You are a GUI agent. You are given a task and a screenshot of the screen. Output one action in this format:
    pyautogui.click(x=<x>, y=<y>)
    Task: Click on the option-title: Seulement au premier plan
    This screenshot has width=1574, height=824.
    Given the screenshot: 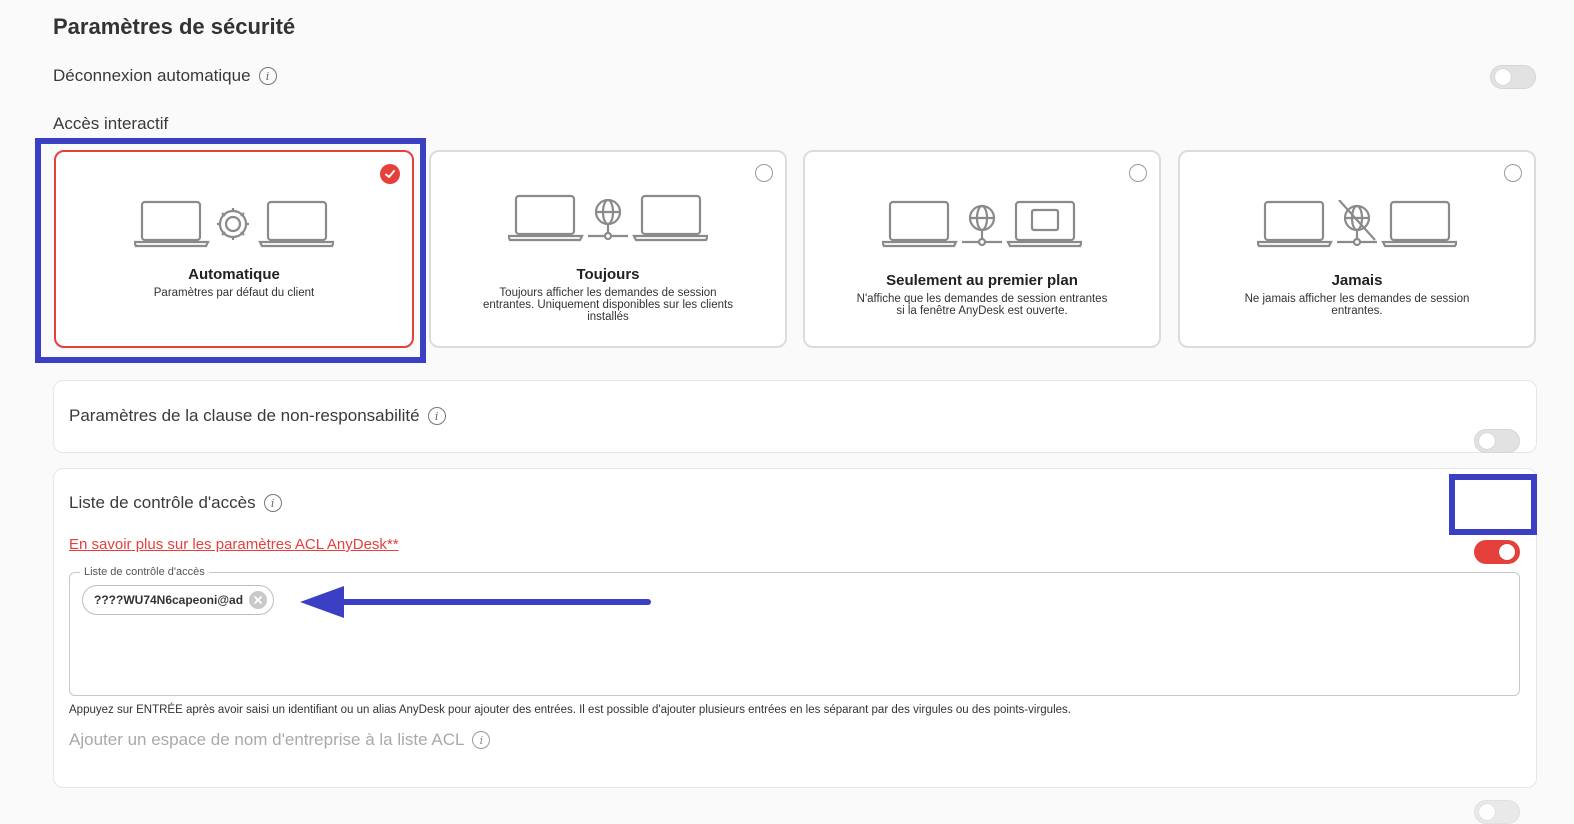 What is the action you would take?
    pyautogui.click(x=982, y=280)
    